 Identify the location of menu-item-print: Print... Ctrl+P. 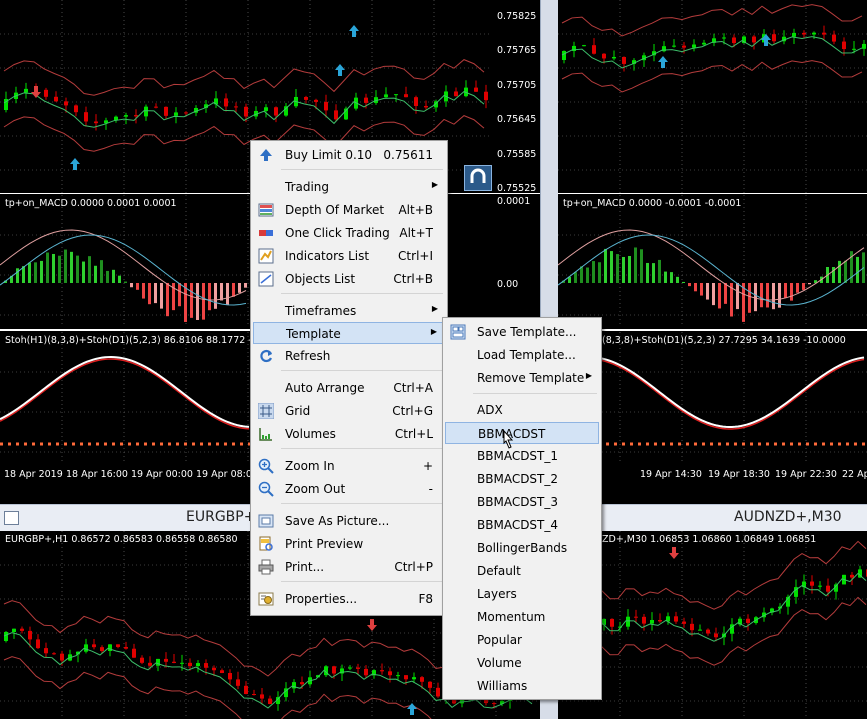
(349, 567).